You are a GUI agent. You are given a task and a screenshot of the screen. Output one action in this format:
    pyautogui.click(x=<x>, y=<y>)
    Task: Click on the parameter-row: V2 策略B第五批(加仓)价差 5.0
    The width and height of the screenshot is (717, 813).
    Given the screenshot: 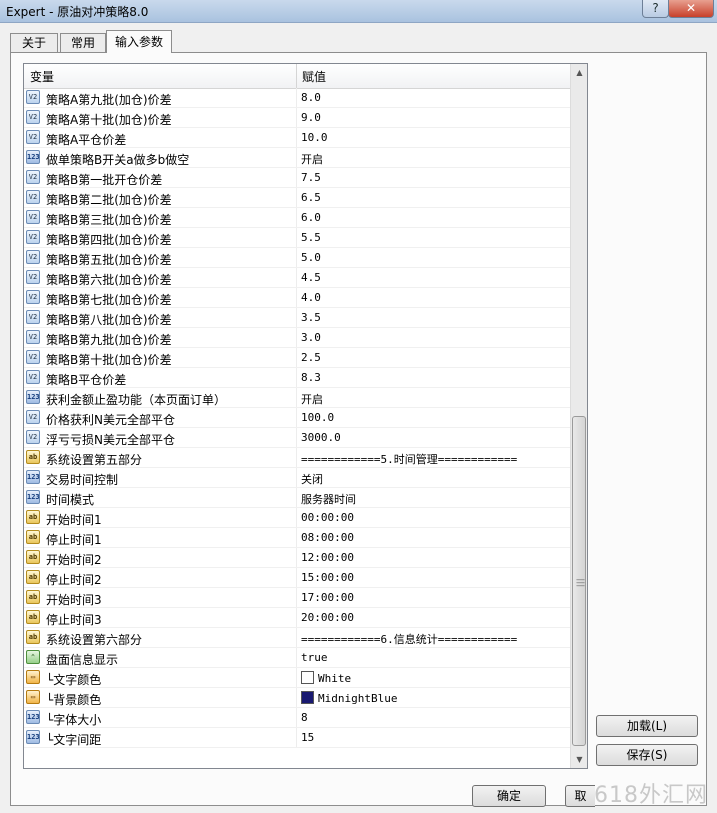 What is the action you would take?
    pyautogui.click(x=297, y=258)
    